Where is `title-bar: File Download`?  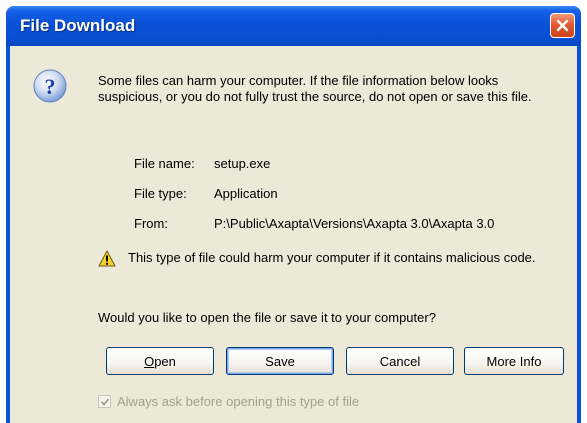
title-bar: File Download is located at coordinates (293, 26).